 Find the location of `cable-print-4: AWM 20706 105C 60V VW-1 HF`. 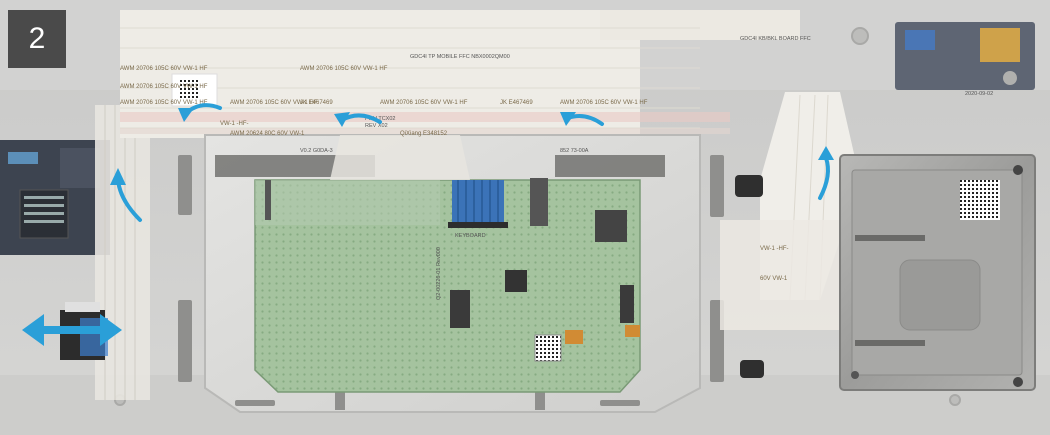

cable-print-4: AWM 20706 105C 60V VW-1 HF is located at coordinates (604, 103).